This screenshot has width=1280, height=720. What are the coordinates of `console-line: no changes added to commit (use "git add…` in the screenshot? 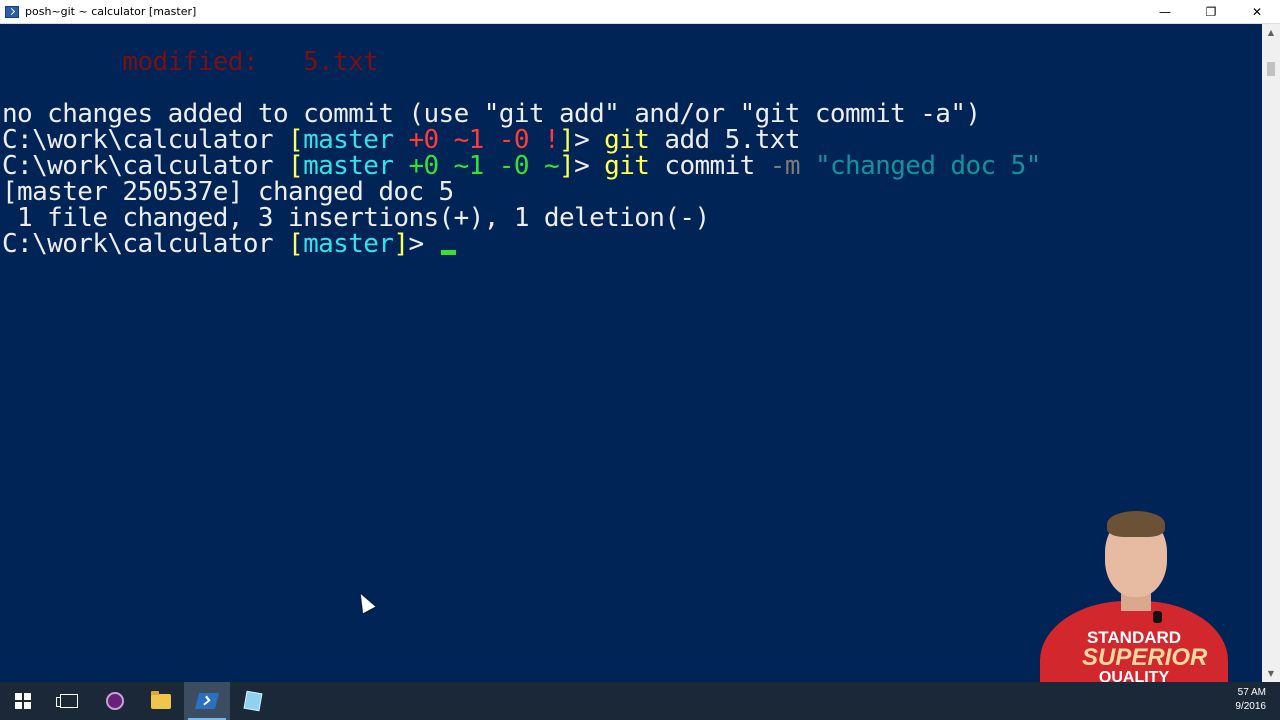 It's located at (491, 114).